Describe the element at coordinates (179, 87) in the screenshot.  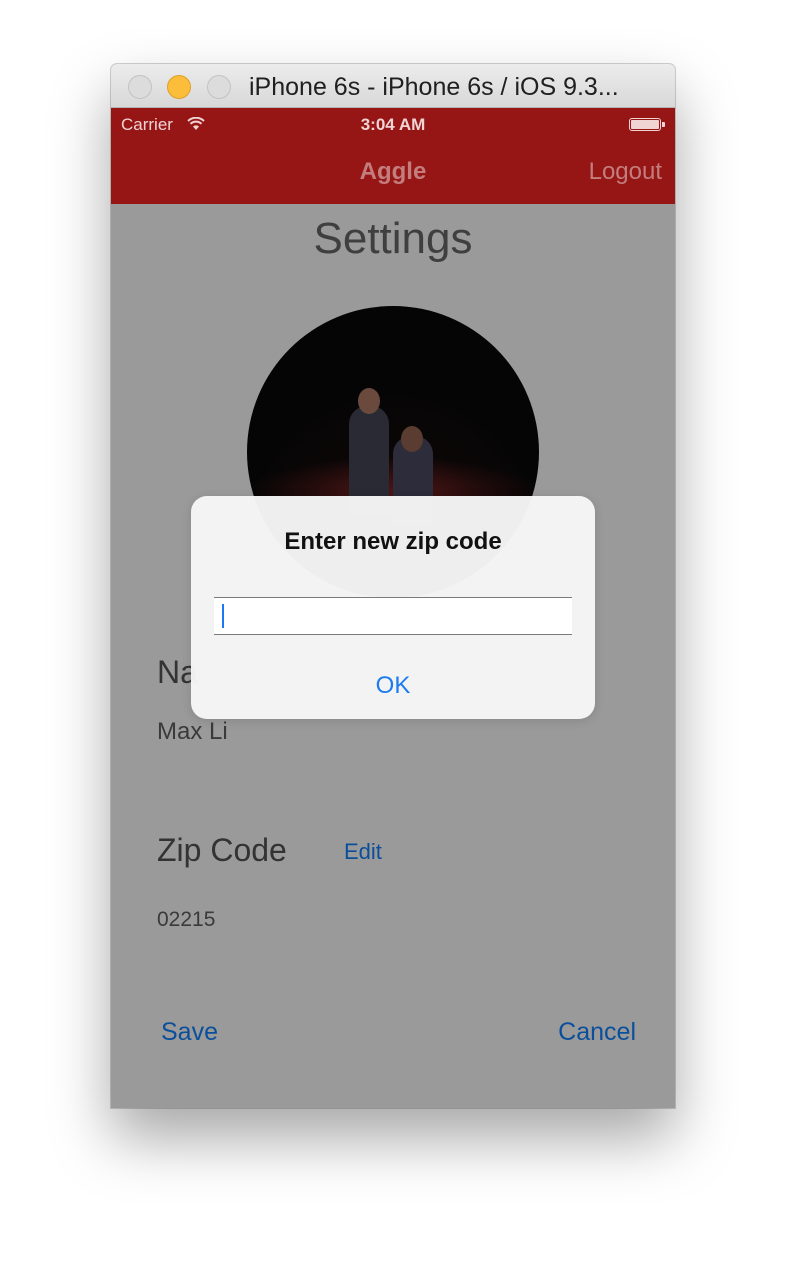
I see `minimize-window-button` at that location.